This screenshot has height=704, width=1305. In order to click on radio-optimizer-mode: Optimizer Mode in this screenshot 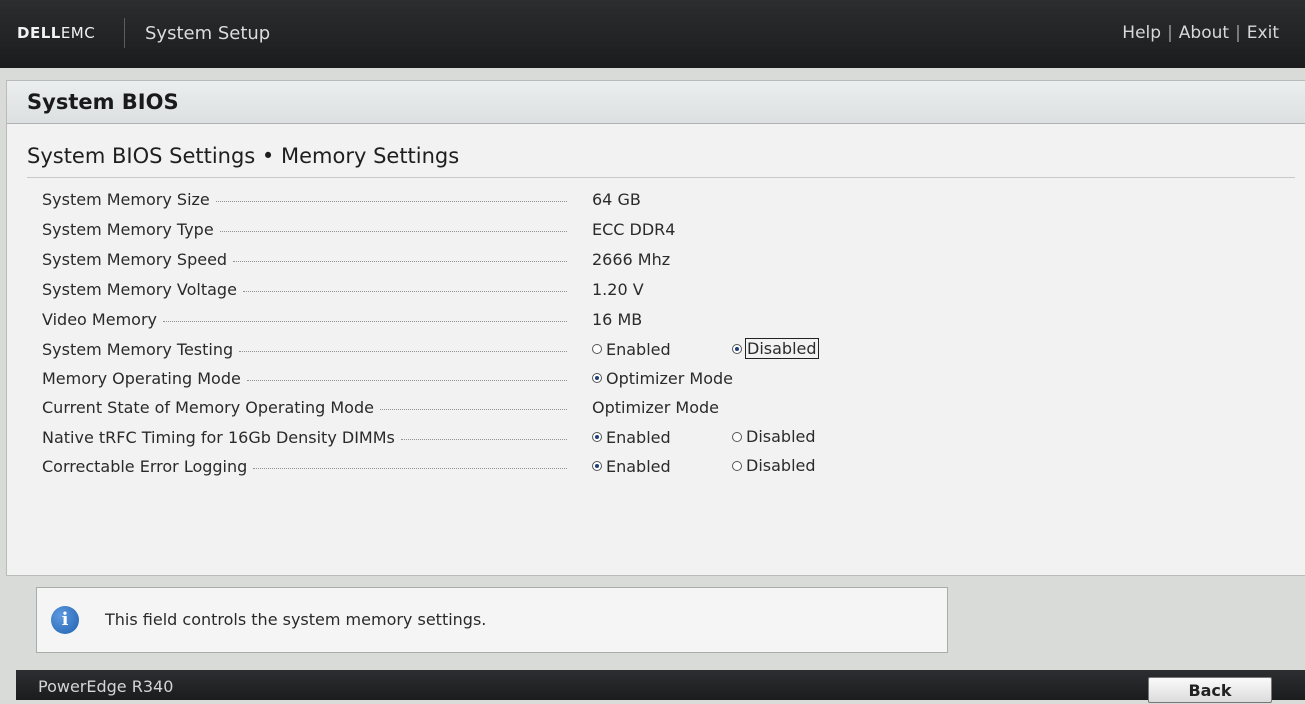, I will do `click(662, 378)`.